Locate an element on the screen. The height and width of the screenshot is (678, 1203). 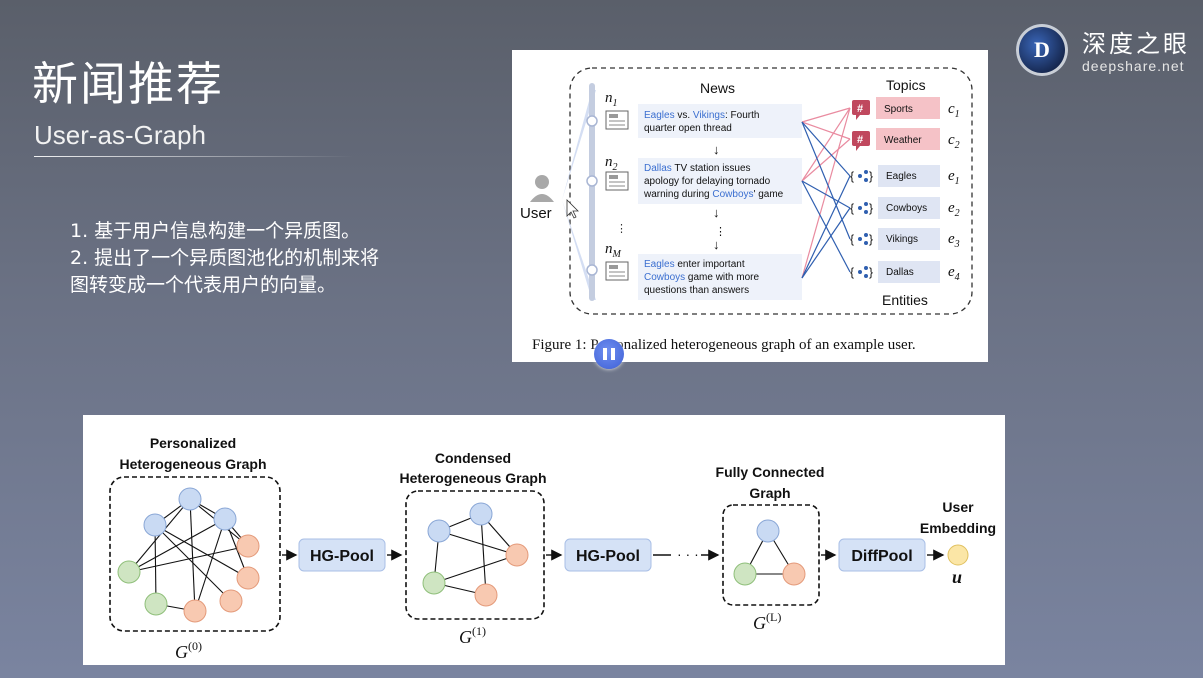
graph-L-nodes is located at coordinates (769, 552).